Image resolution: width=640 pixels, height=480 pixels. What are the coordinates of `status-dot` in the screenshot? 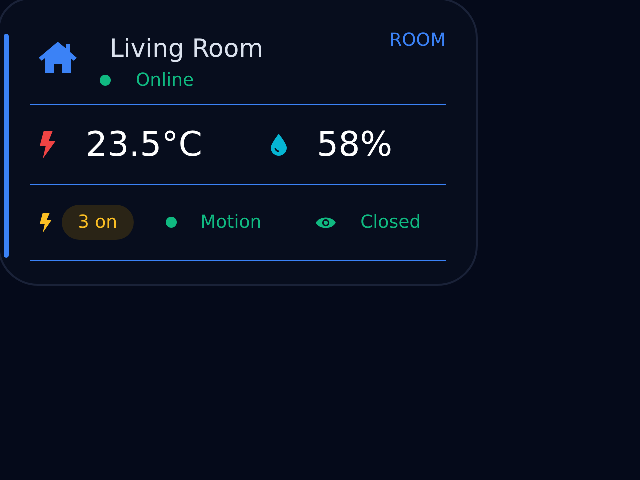 It's located at (105, 80).